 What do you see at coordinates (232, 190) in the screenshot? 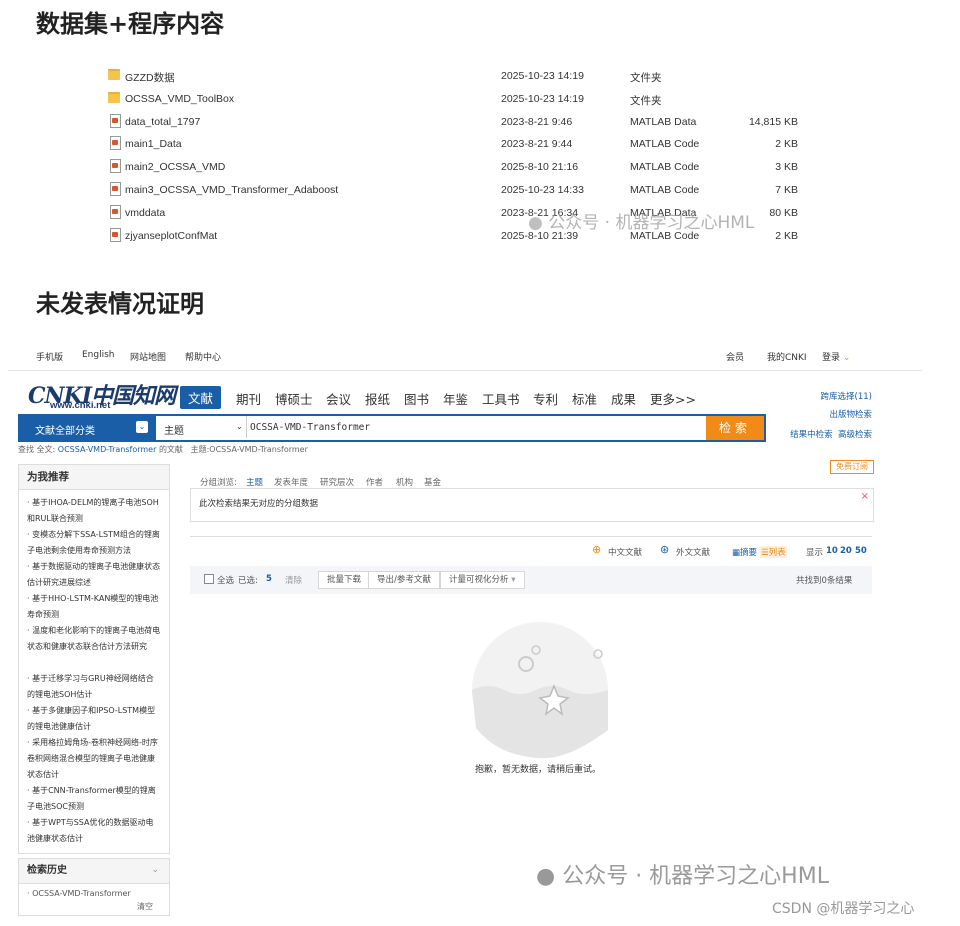
I see `file-name: main3_OCSSA_VMD_Transformer_Adaboost` at bounding box center [232, 190].